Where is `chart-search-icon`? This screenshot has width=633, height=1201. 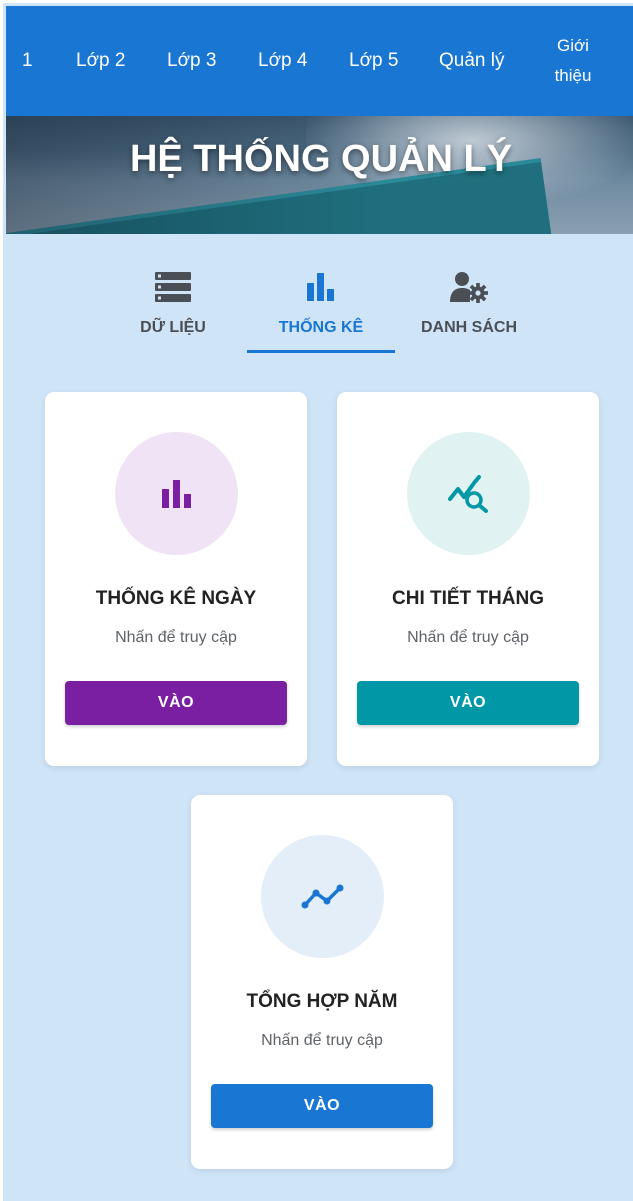 chart-search-icon is located at coordinates (467, 493).